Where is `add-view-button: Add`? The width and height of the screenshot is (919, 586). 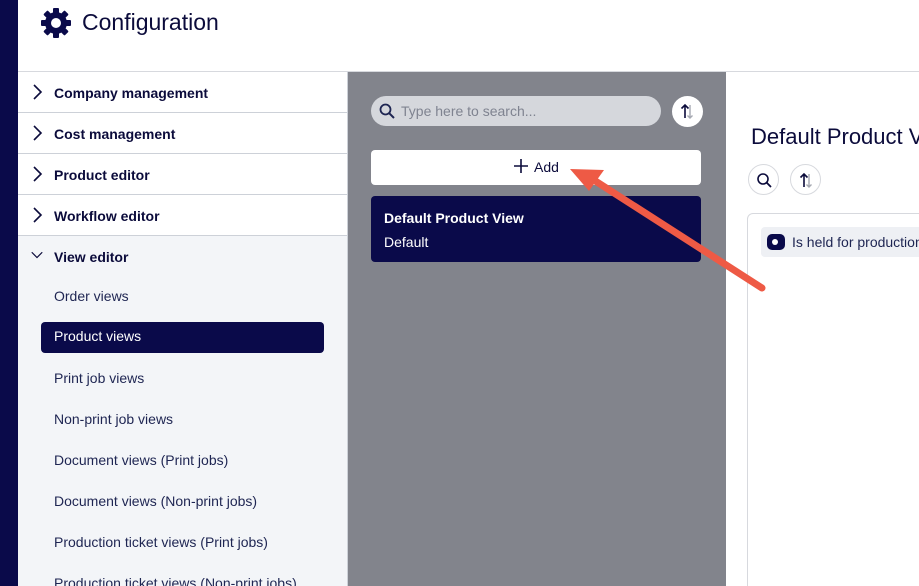
add-view-button: Add is located at coordinates (536, 167).